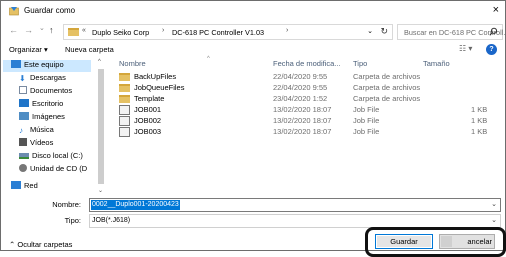  What do you see at coordinates (465, 48) in the screenshot?
I see `view-options-button: ☷ ▾` at bounding box center [465, 48].